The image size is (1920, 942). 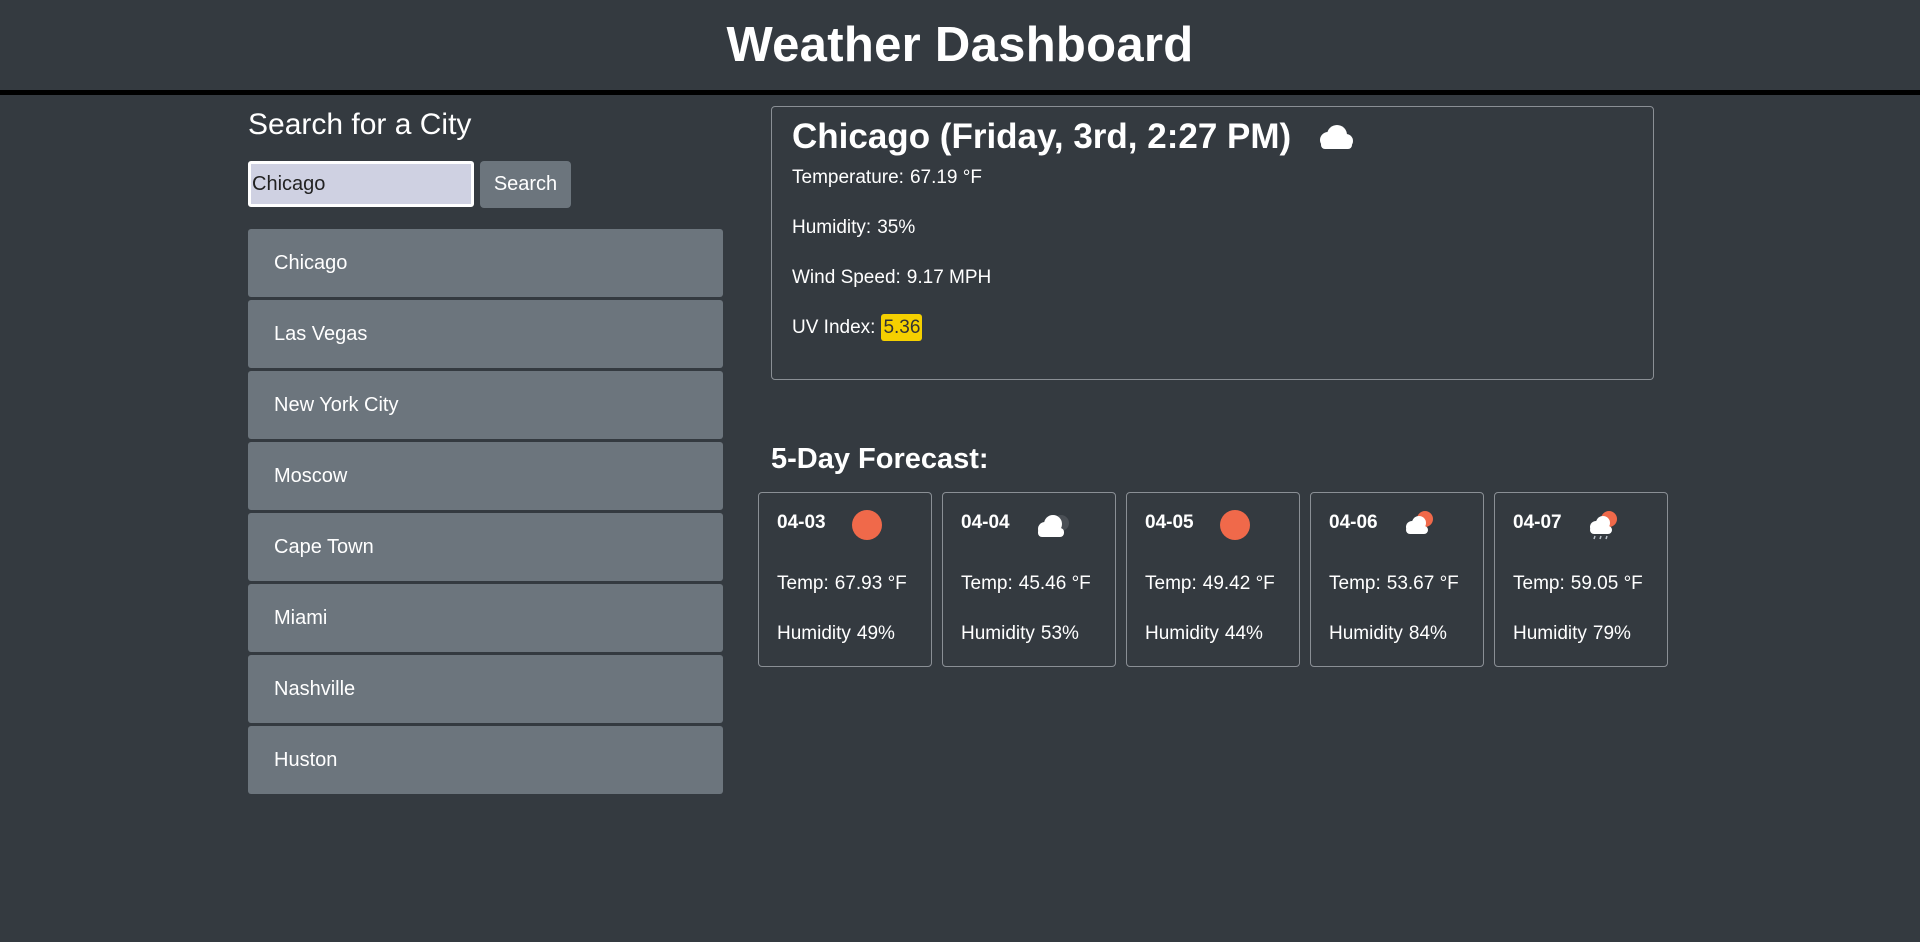 I want to click on wind-speed-label: Wind Speed:, so click(x=846, y=277).